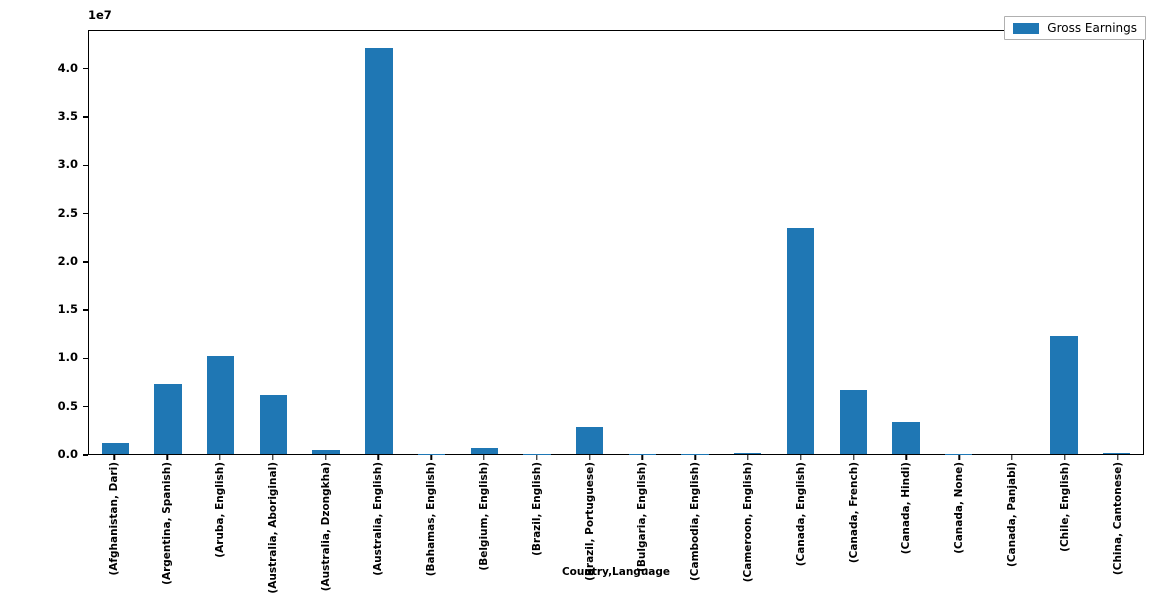  Describe the element at coordinates (167, 510) in the screenshot. I see `x-axis-tick: (Argentina, Spanish)` at that location.